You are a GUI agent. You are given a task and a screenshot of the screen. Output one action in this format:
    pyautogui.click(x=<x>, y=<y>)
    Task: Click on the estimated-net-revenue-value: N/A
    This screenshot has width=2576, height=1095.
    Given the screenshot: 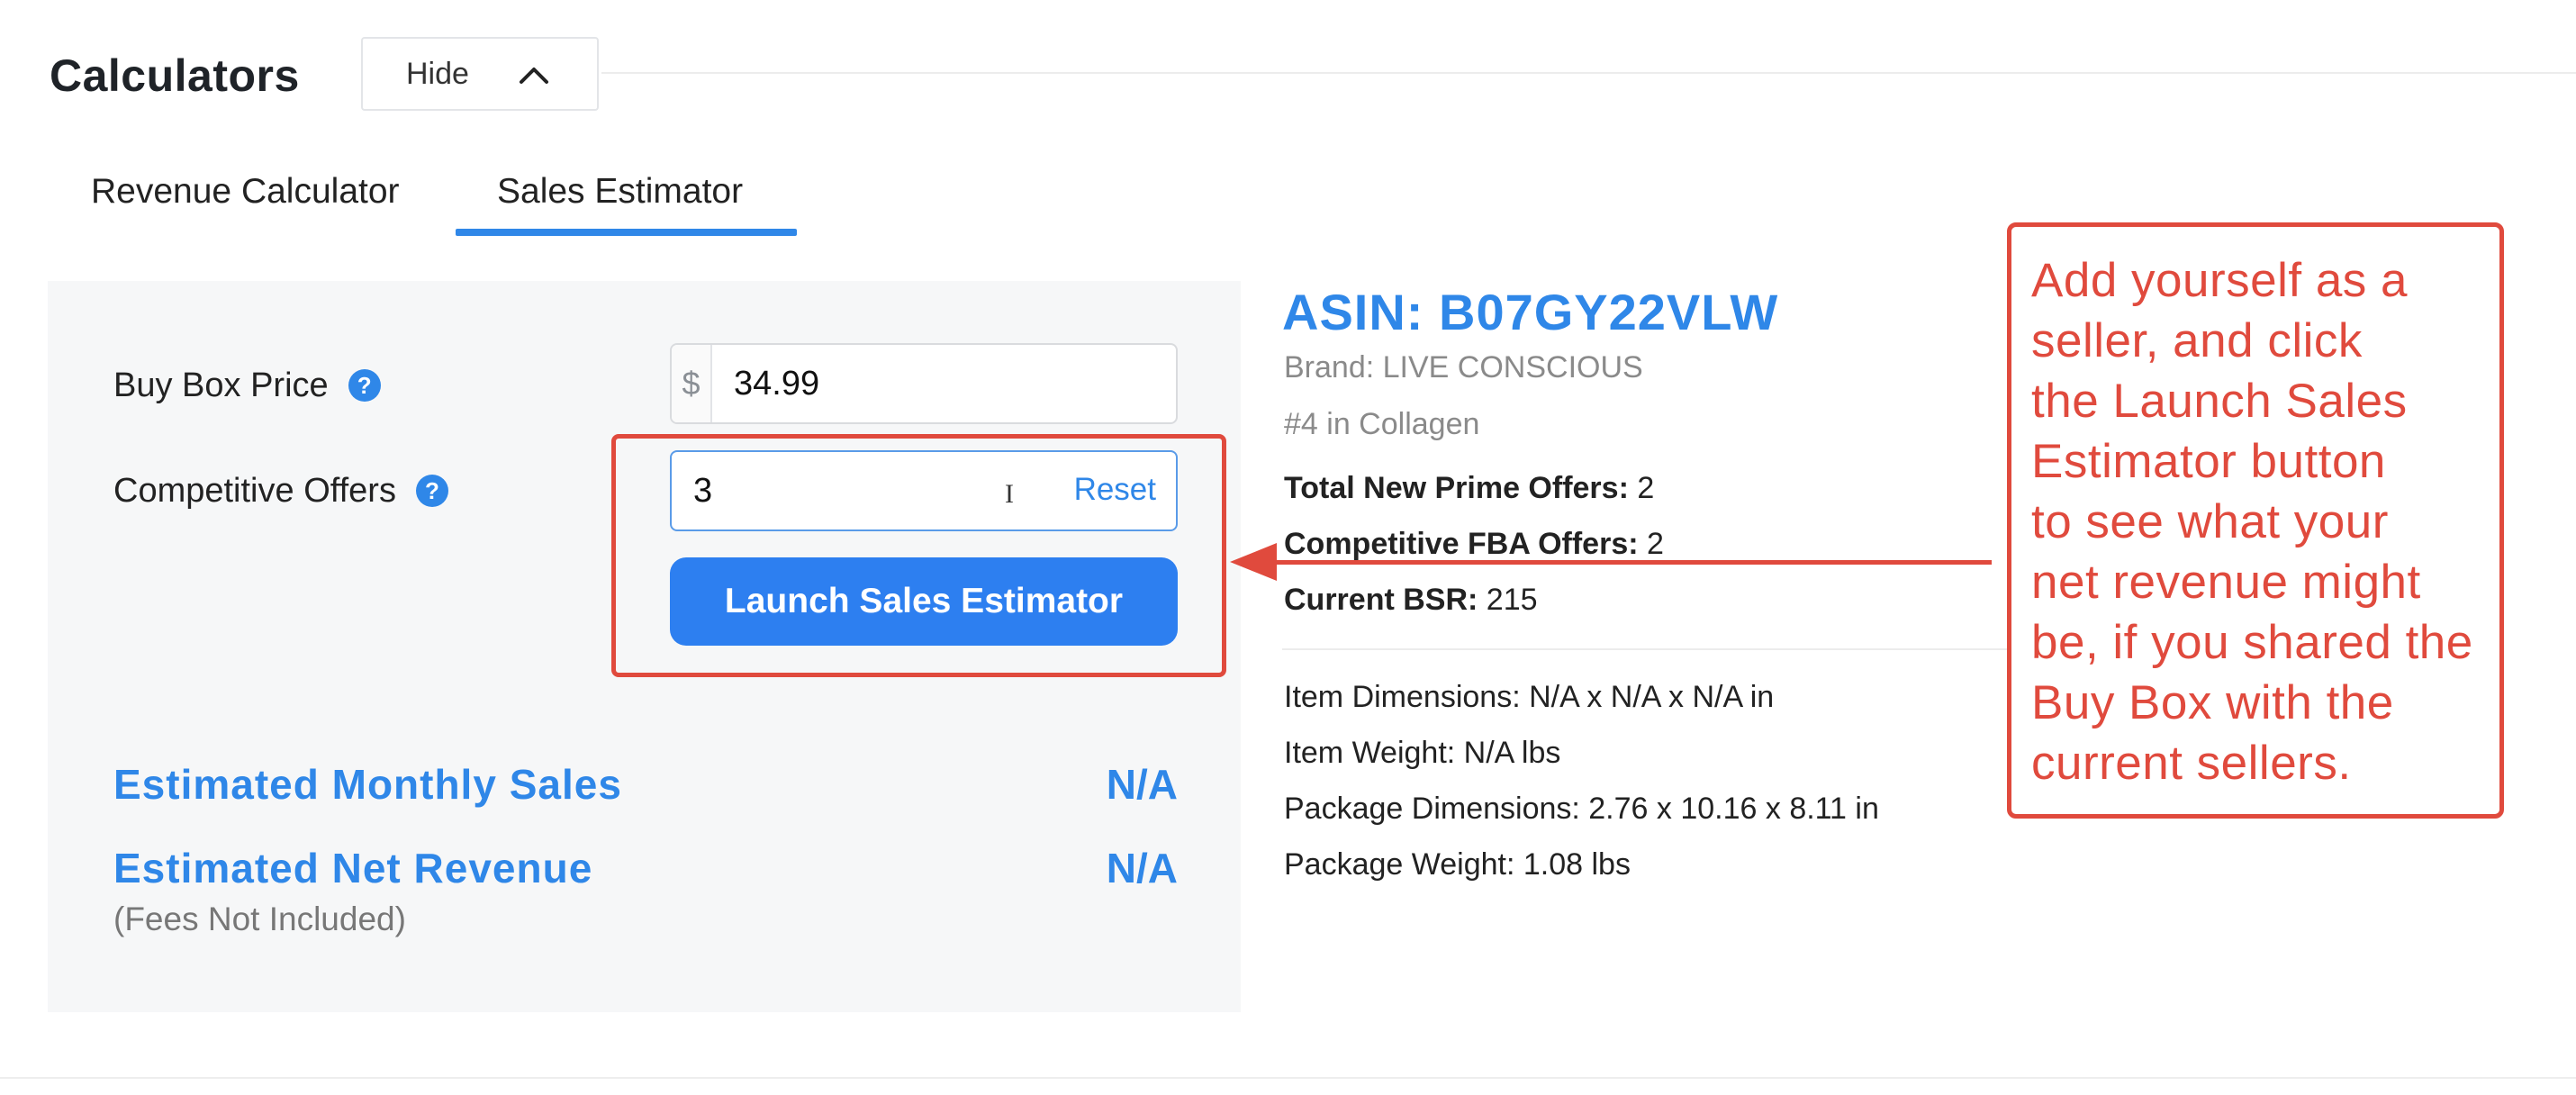 What is the action you would take?
    pyautogui.click(x=1142, y=868)
    